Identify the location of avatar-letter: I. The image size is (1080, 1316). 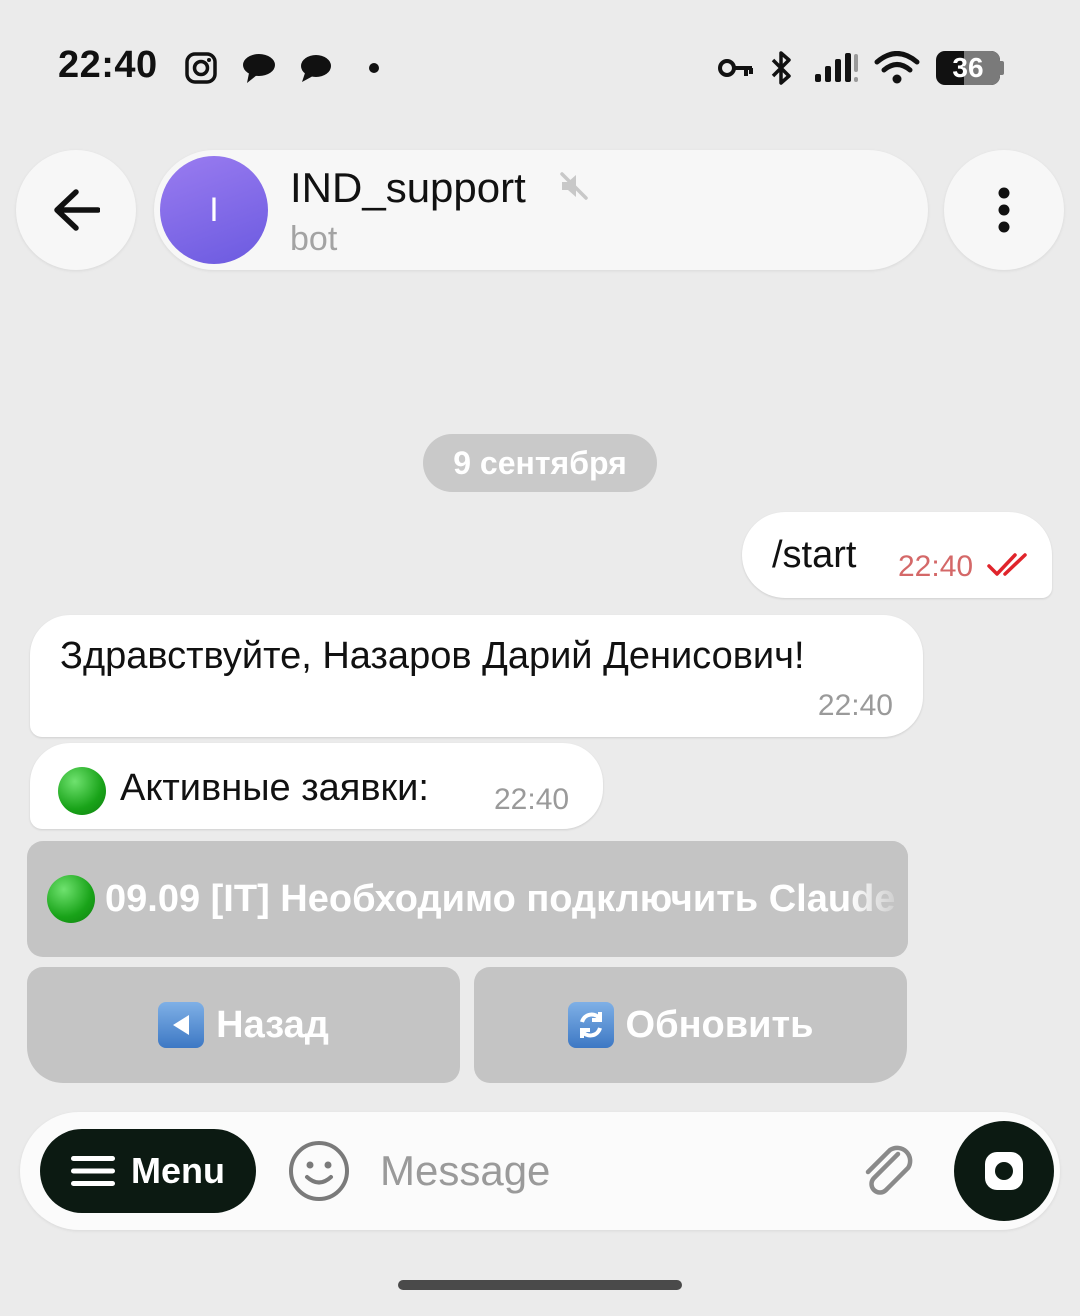
(214, 209).